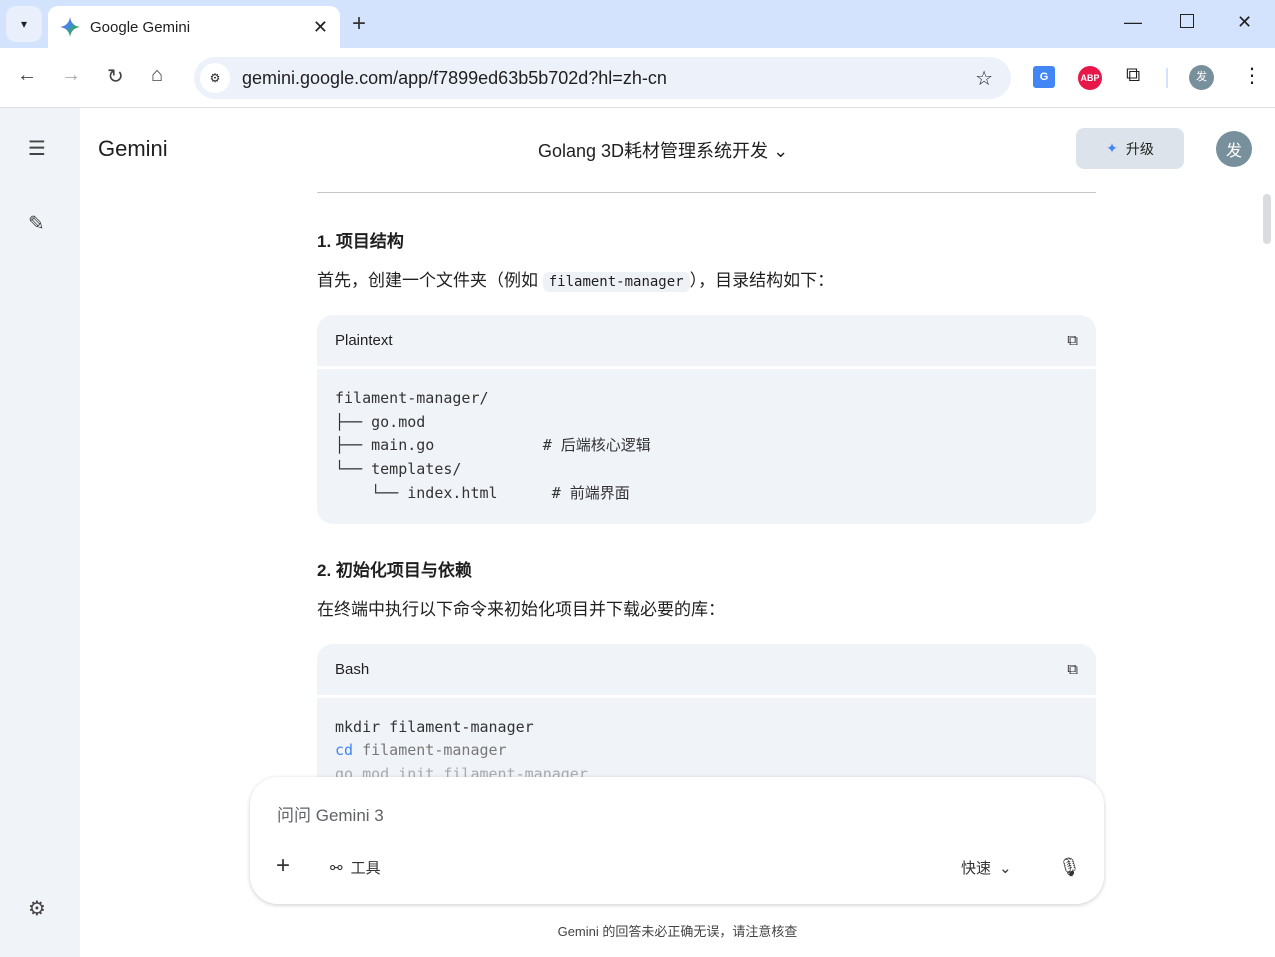 This screenshot has height=957, width=1275. I want to click on paragraph: 在终端中执行以下命令来初始化项目并下载必要的库：, so click(521, 609).